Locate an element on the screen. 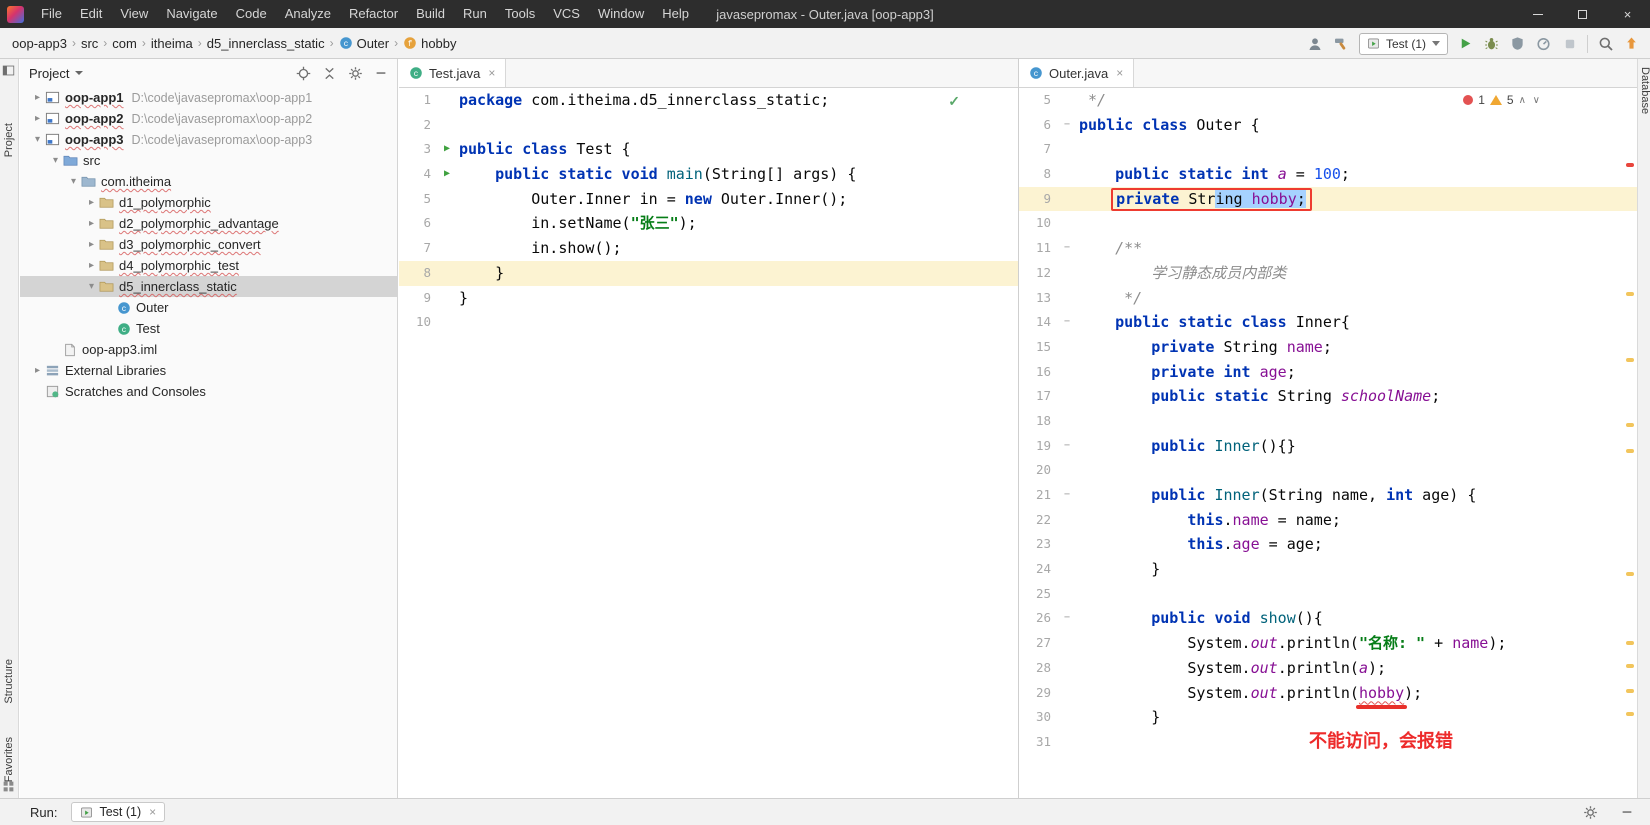 The image size is (1650, 825). tree-item-d5_innerclass_static: ▾ d5_innerclass_static is located at coordinates (208, 286).